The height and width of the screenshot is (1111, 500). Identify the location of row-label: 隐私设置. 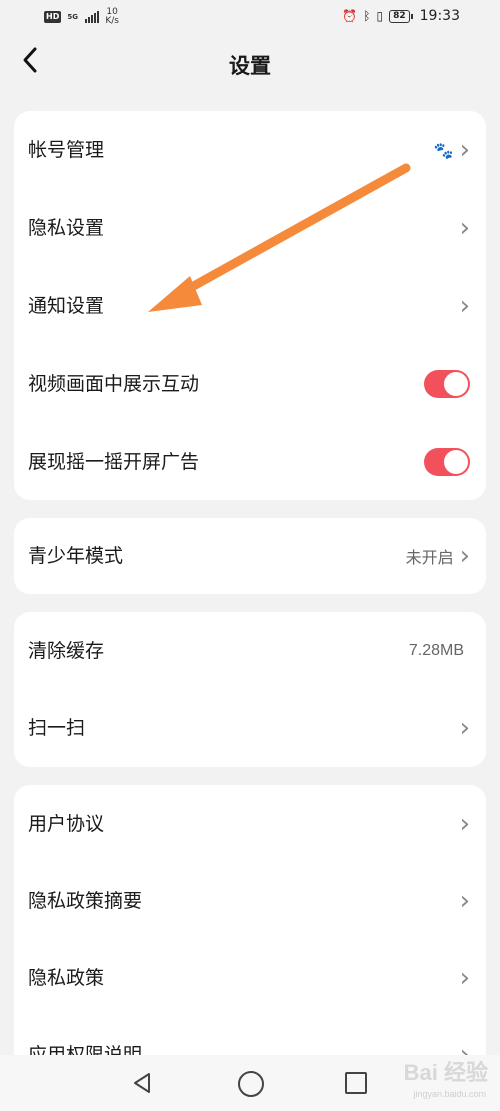
(66, 228).